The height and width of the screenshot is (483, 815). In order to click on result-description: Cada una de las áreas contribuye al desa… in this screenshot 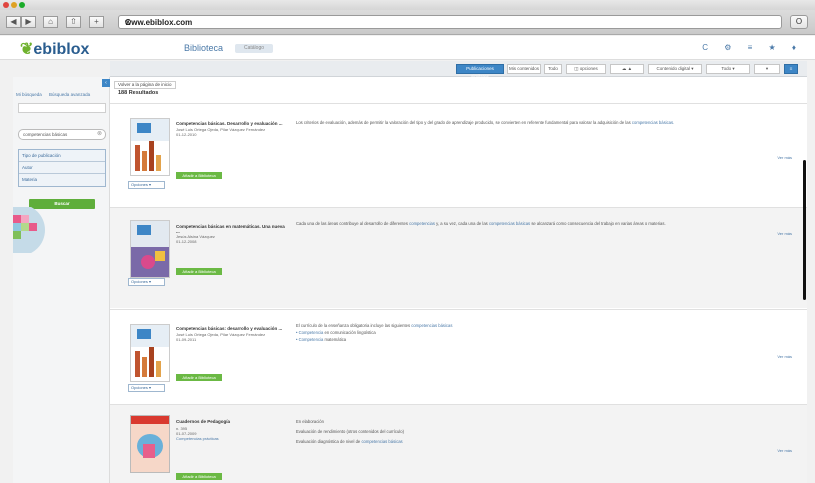, I will do `click(526, 223)`.